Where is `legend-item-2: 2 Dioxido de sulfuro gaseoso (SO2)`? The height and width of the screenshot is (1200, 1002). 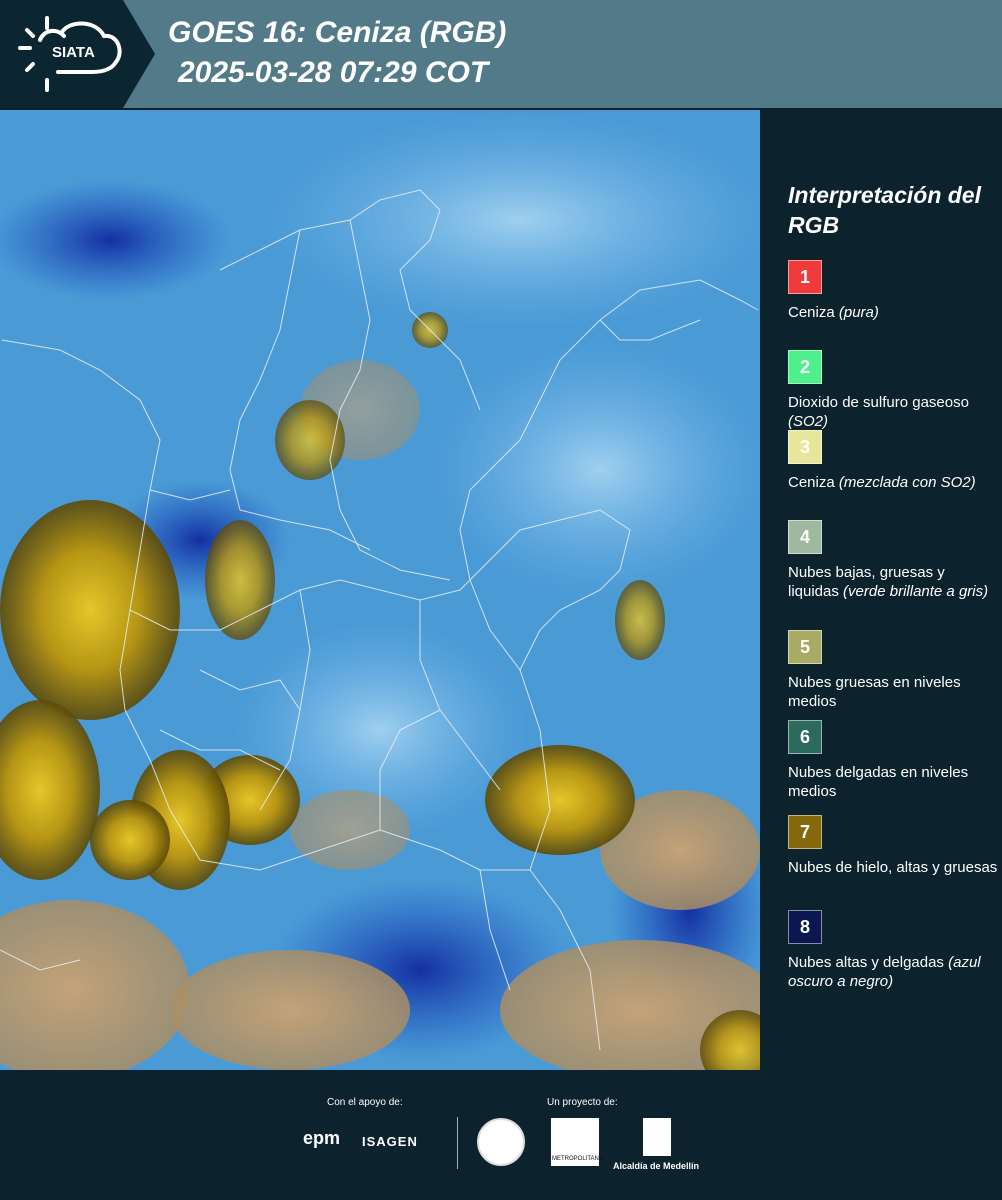
legend-item-2: 2 Dioxido de sulfuro gaseoso (SO2) is located at coordinates (893, 390).